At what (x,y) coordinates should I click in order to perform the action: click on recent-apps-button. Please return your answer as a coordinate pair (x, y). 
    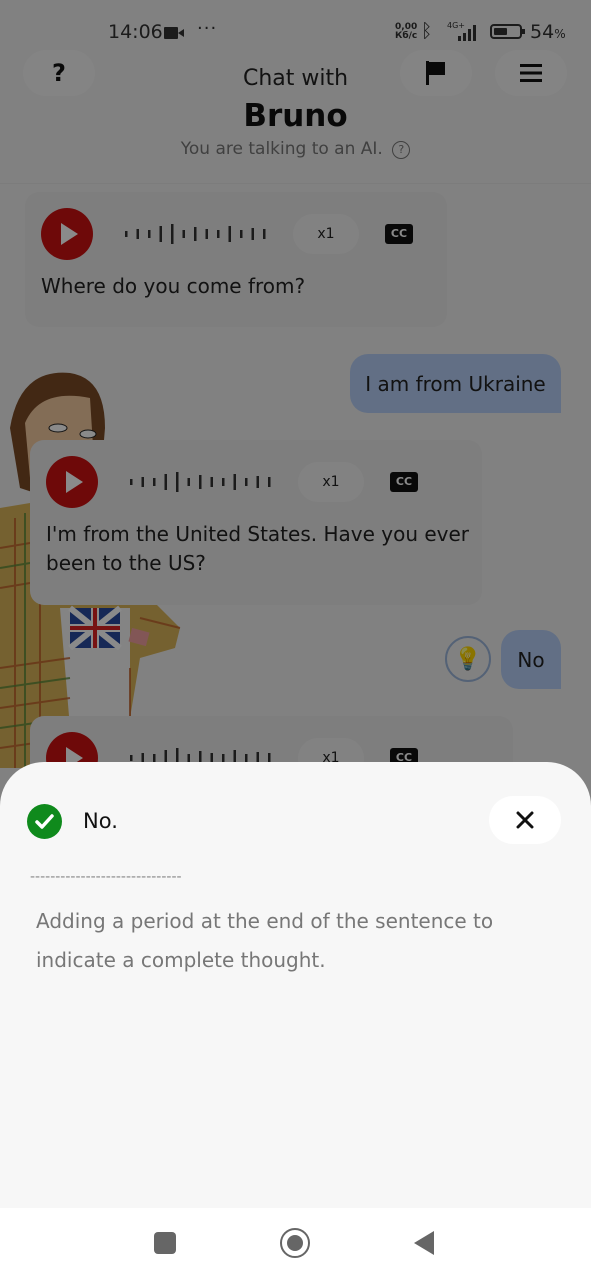
    Looking at the image, I should click on (165, 1243).